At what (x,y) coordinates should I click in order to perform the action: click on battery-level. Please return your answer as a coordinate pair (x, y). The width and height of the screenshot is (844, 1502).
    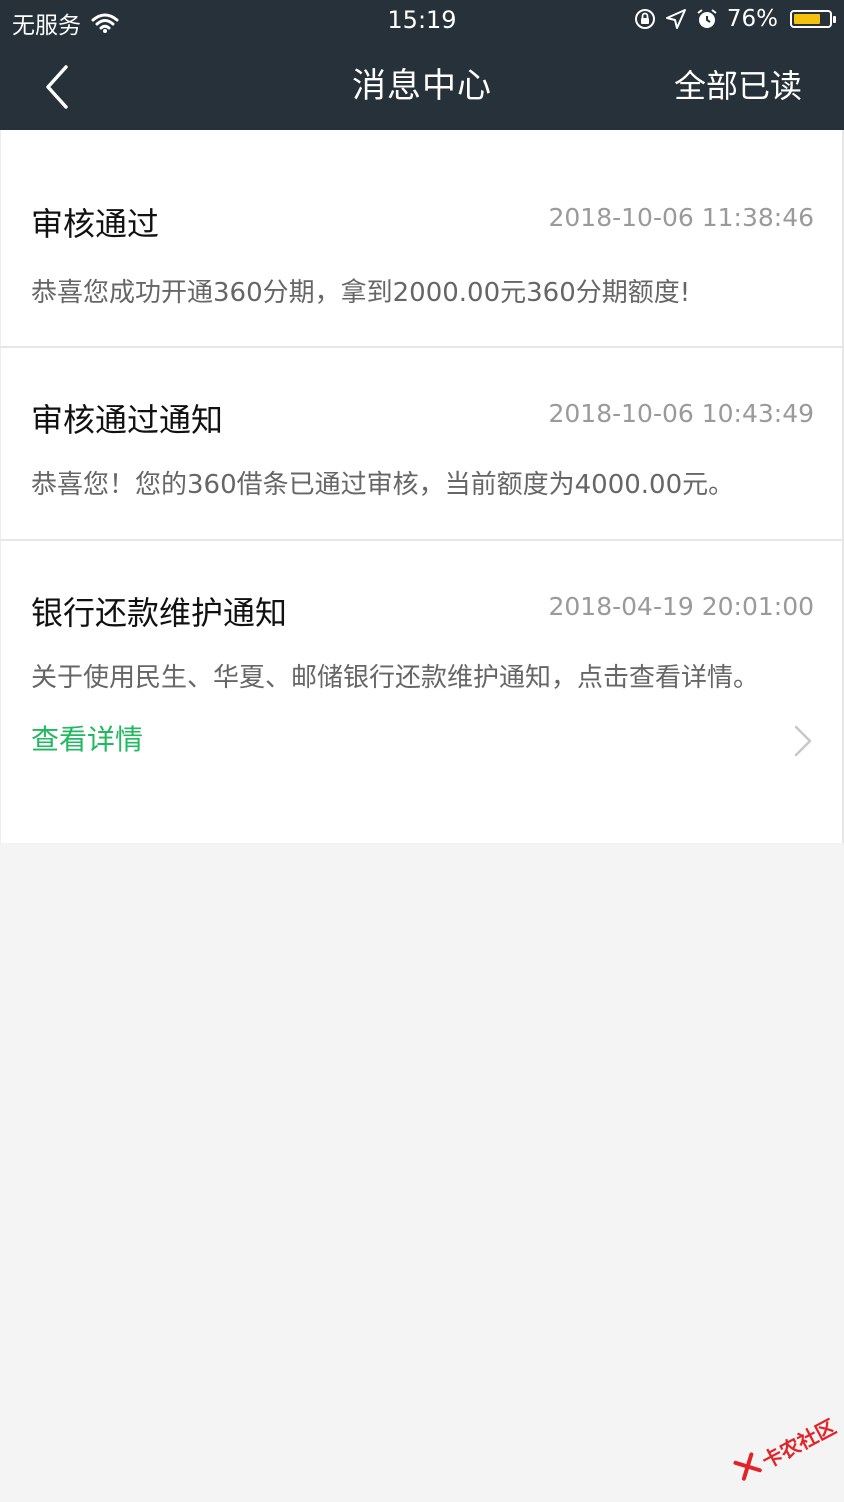
    Looking at the image, I should click on (807, 19).